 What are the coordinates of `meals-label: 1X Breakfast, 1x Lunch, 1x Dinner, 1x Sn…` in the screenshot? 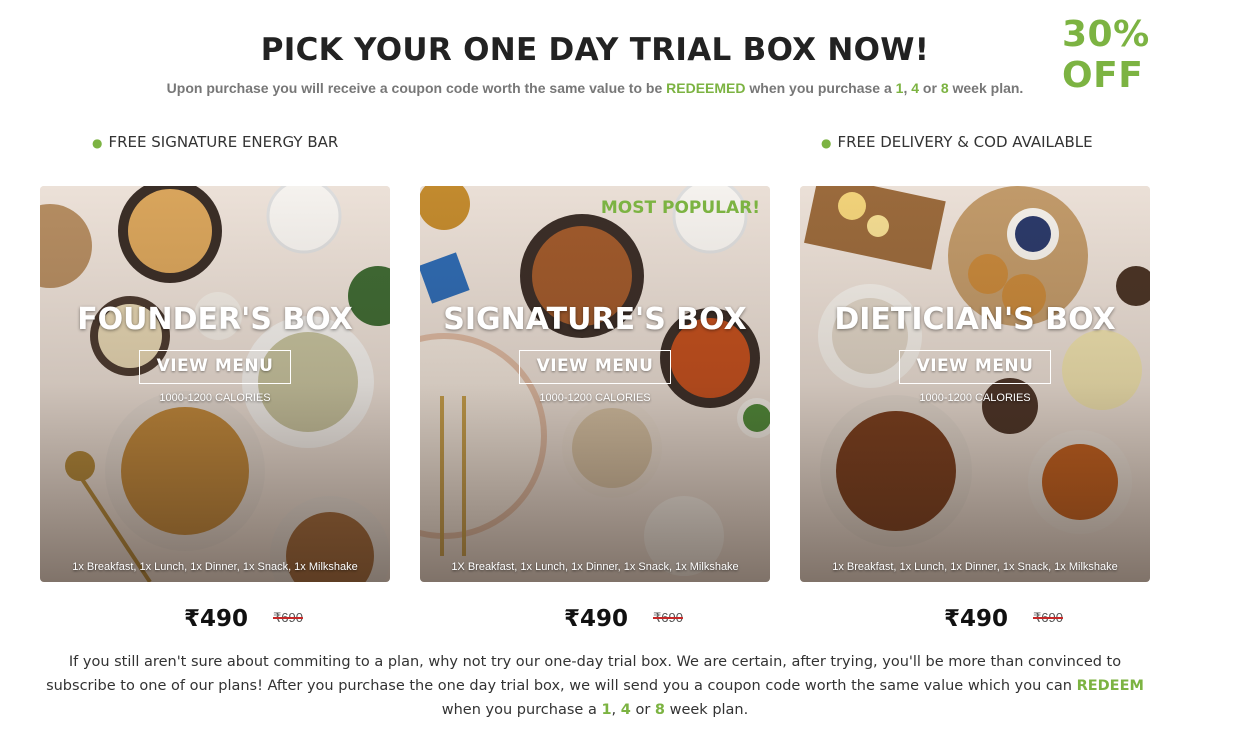 It's located at (595, 567).